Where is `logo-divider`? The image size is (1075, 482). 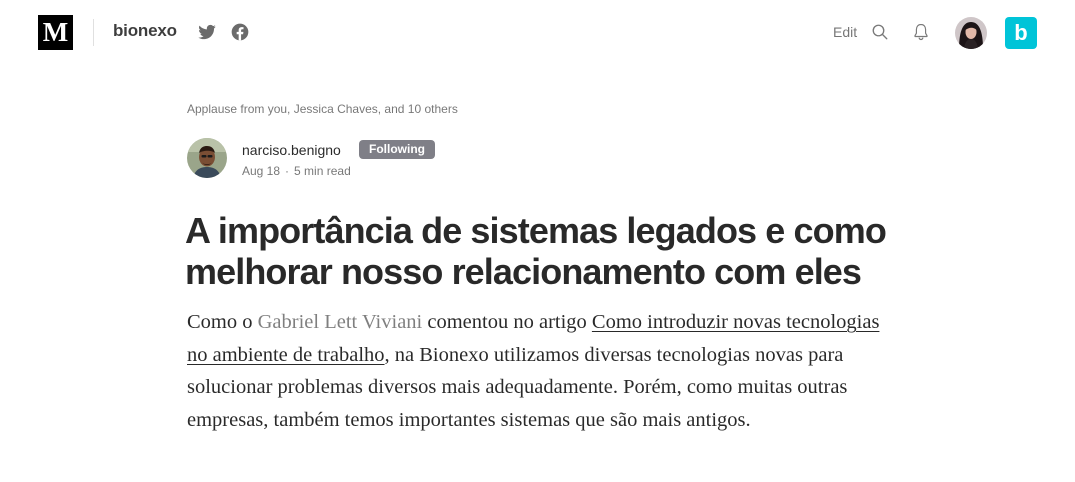
logo-divider is located at coordinates (93, 32).